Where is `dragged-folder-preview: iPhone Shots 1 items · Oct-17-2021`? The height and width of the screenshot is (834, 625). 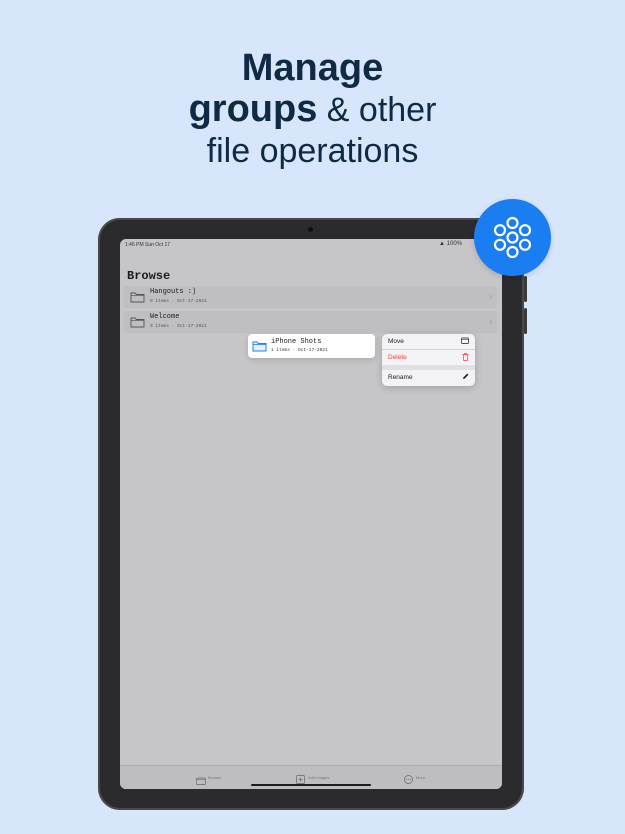
dragged-folder-preview: iPhone Shots 1 items · Oct-17-2021 is located at coordinates (311, 346).